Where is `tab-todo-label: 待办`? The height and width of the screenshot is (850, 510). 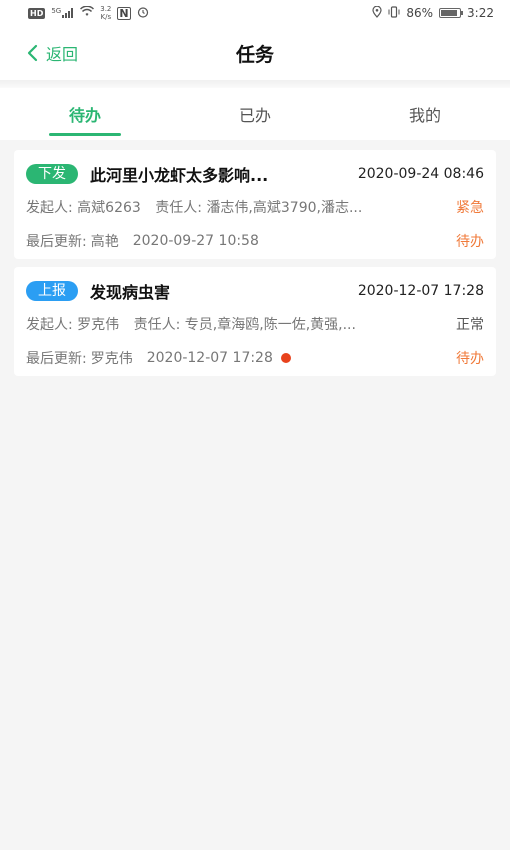 tab-todo-label: 待办 is located at coordinates (84, 115).